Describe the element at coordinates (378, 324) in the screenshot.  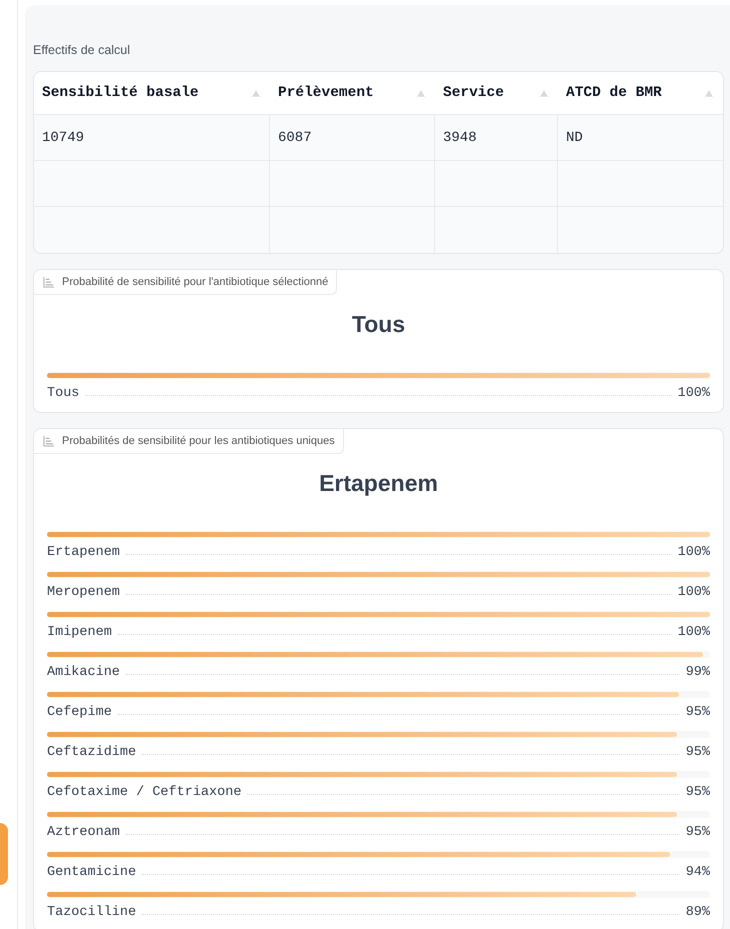
I see `result-title: Tous` at that location.